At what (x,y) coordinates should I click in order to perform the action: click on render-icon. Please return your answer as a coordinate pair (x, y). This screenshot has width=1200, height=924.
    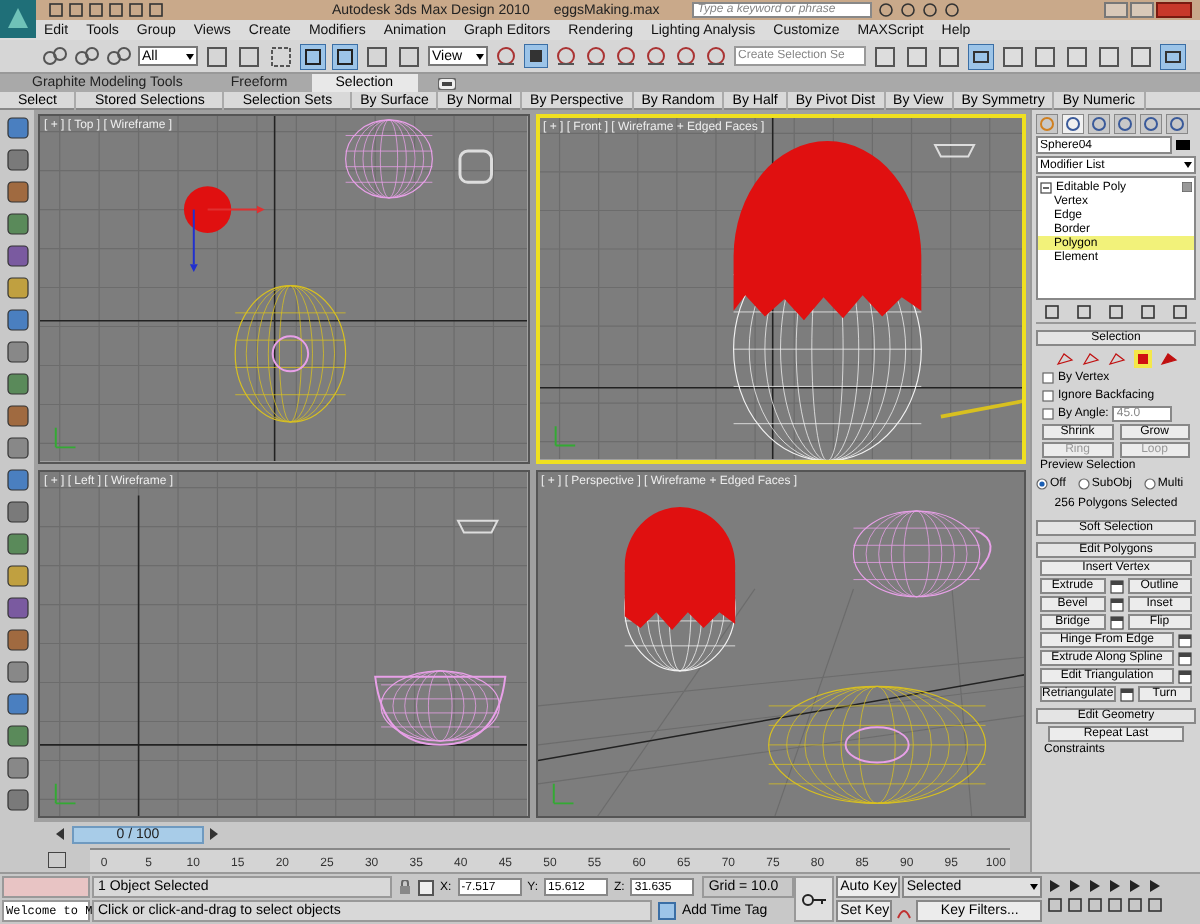
    Looking at the image, I should click on (1173, 56).